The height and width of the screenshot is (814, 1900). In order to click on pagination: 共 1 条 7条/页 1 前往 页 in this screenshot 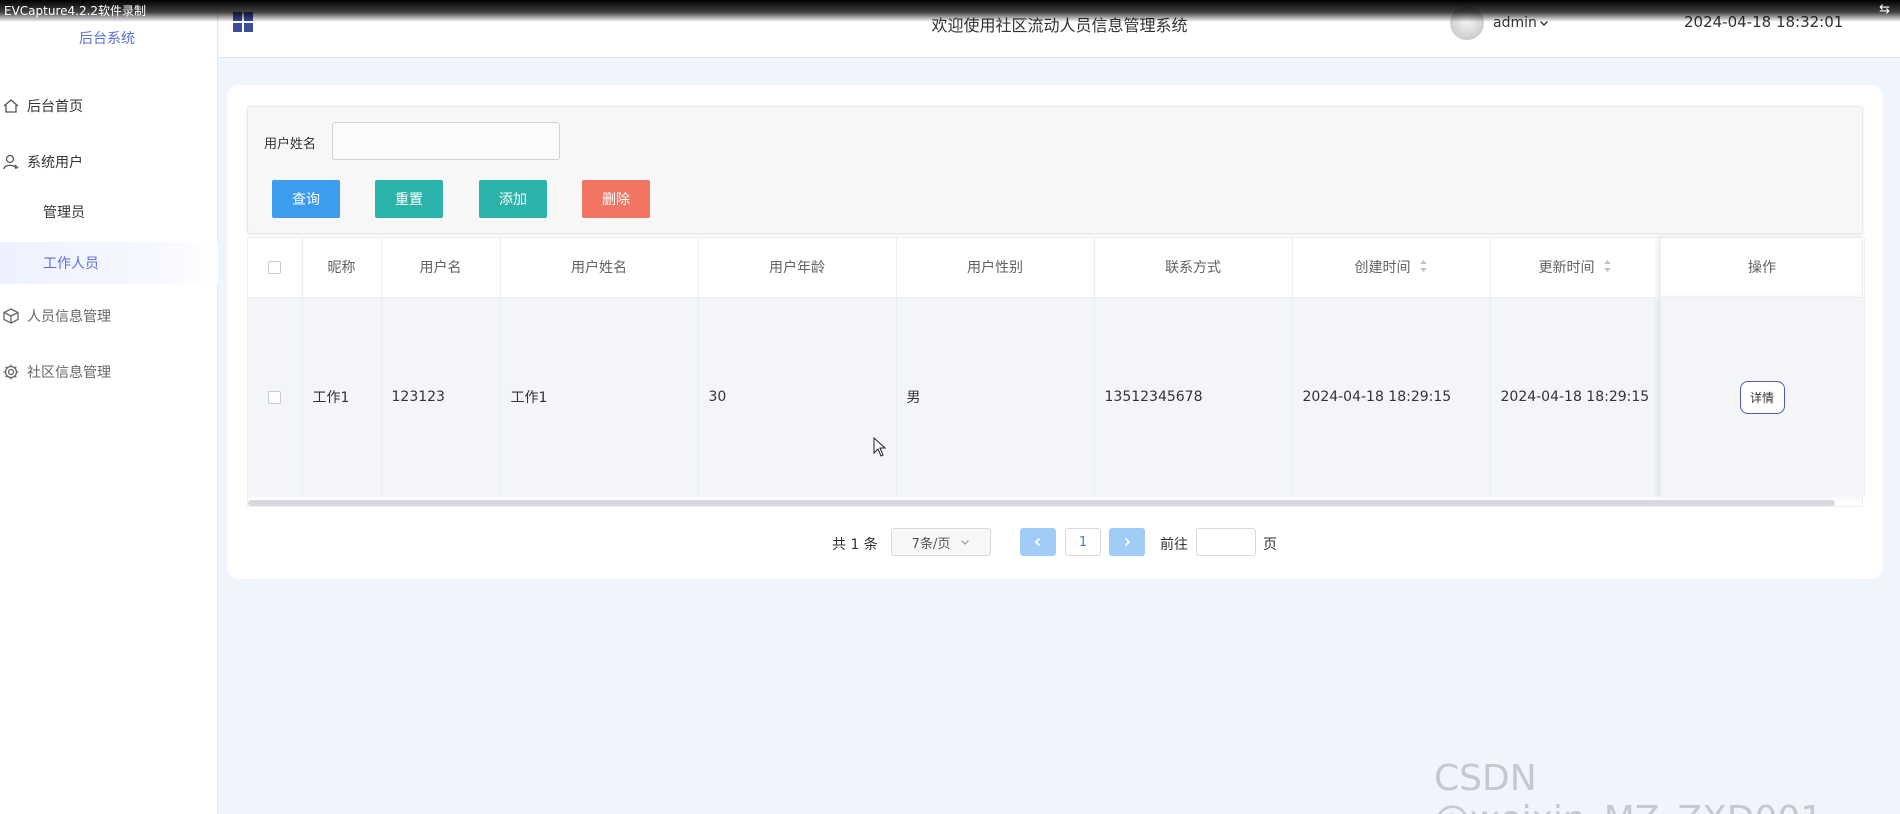, I will do `click(950, 543)`.